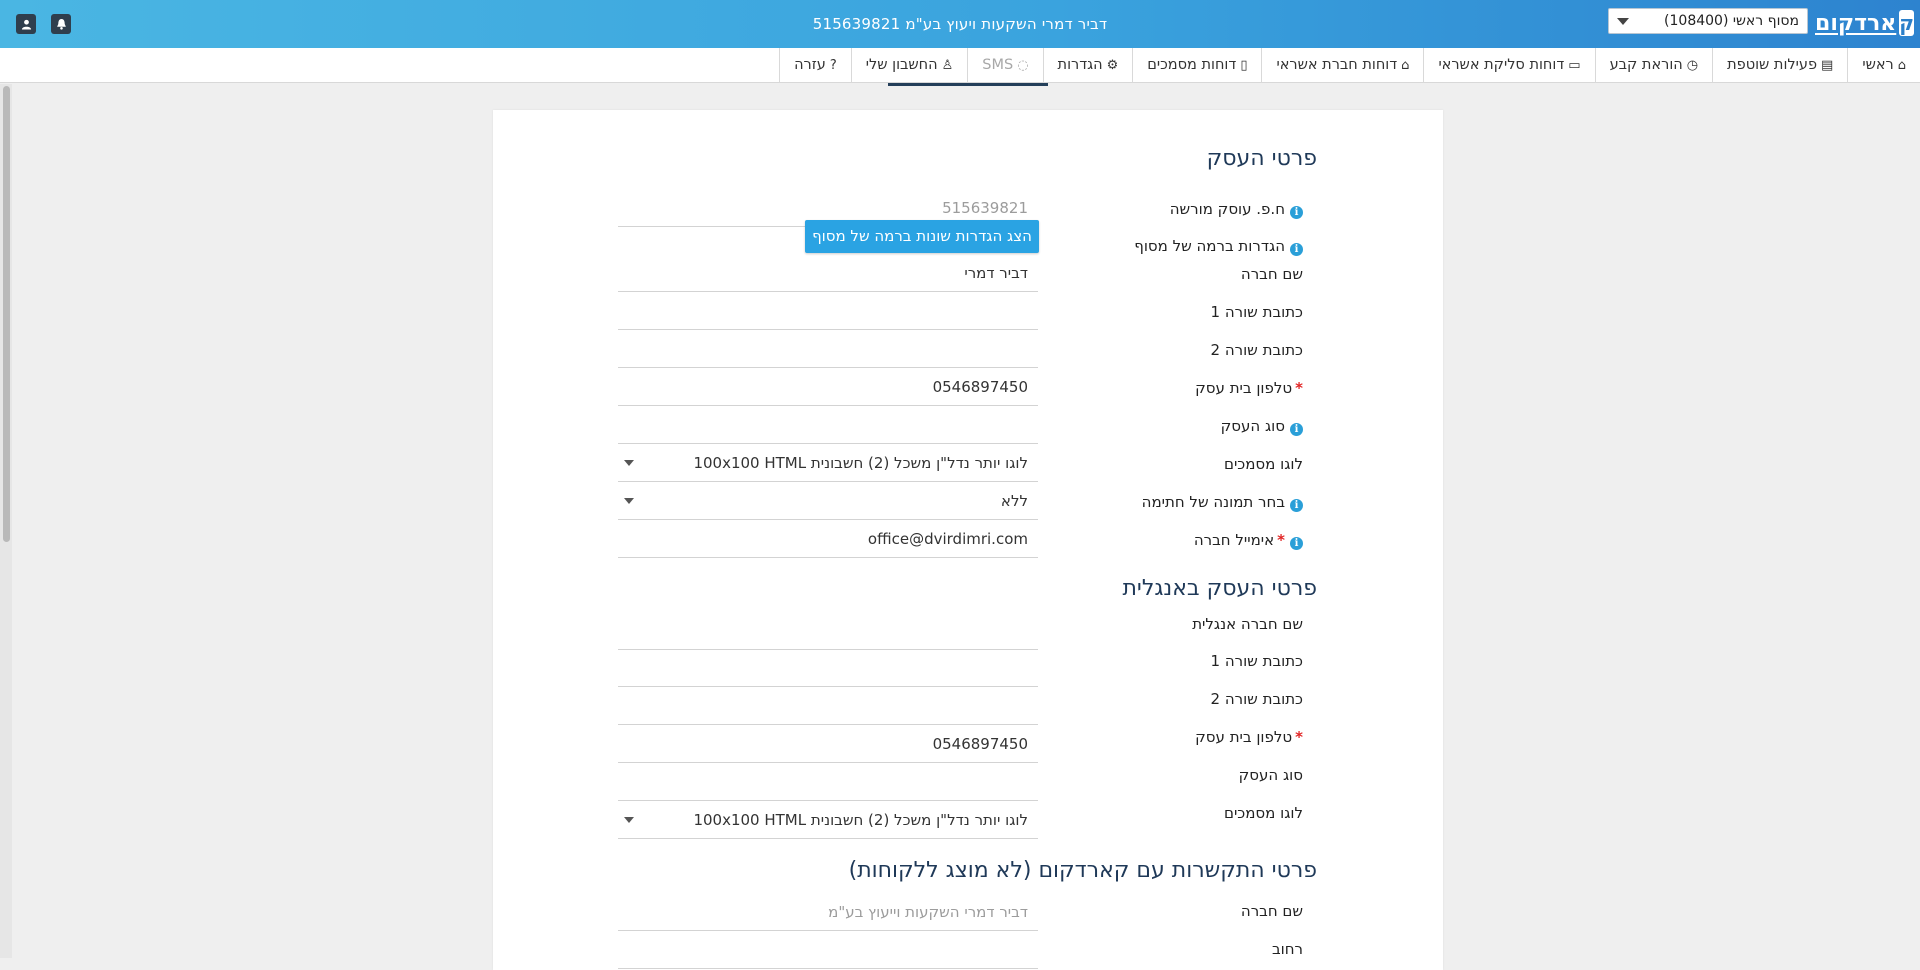 Image resolution: width=1920 pixels, height=970 pixels. I want to click on nav-item-3: ▭דוחות סליקת אשראי, so click(1508, 65).